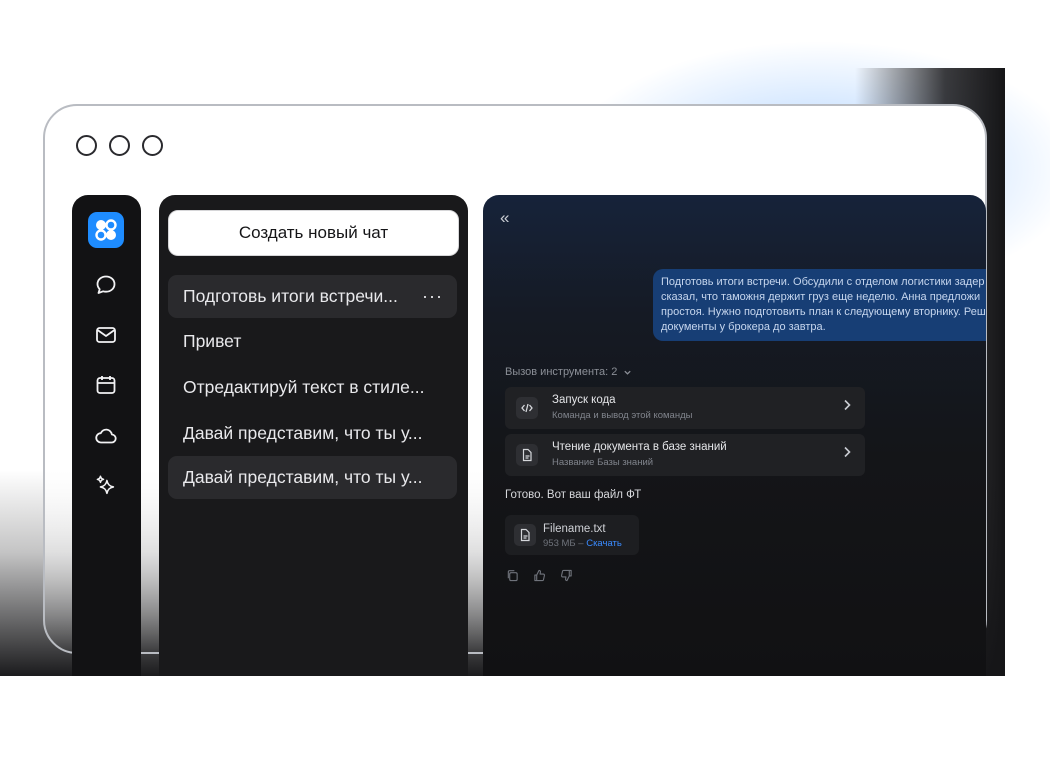 The image size is (1050, 760). What do you see at coordinates (565, 543) in the screenshot?
I see `file-size-text: 953 МБ –` at bounding box center [565, 543].